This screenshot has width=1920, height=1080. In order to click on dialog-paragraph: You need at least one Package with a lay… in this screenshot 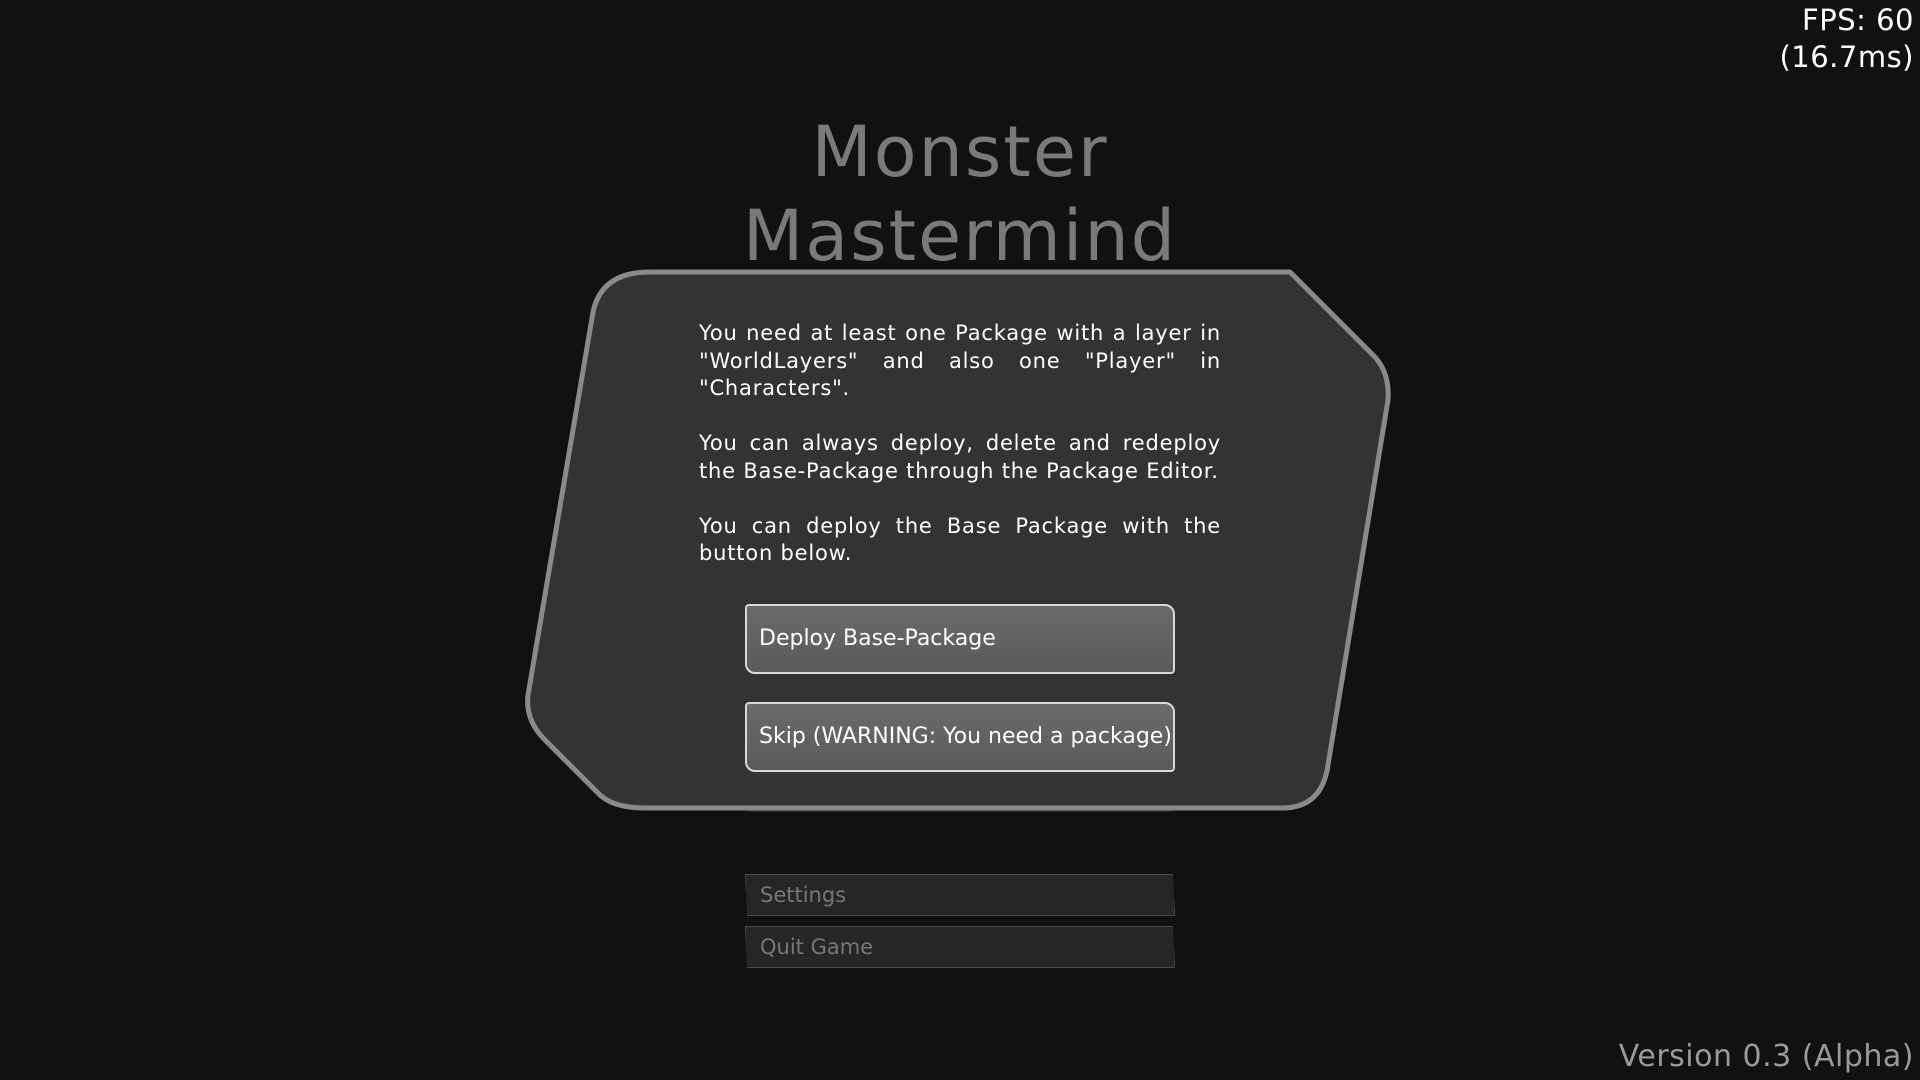, I will do `click(960, 360)`.